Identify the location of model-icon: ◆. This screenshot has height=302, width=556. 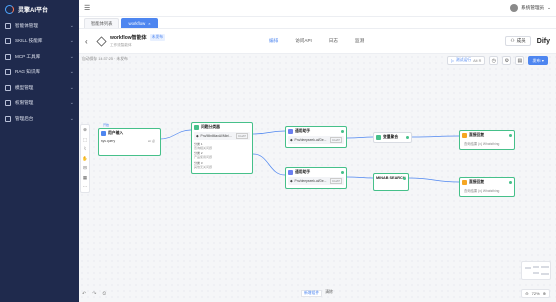
(291, 140).